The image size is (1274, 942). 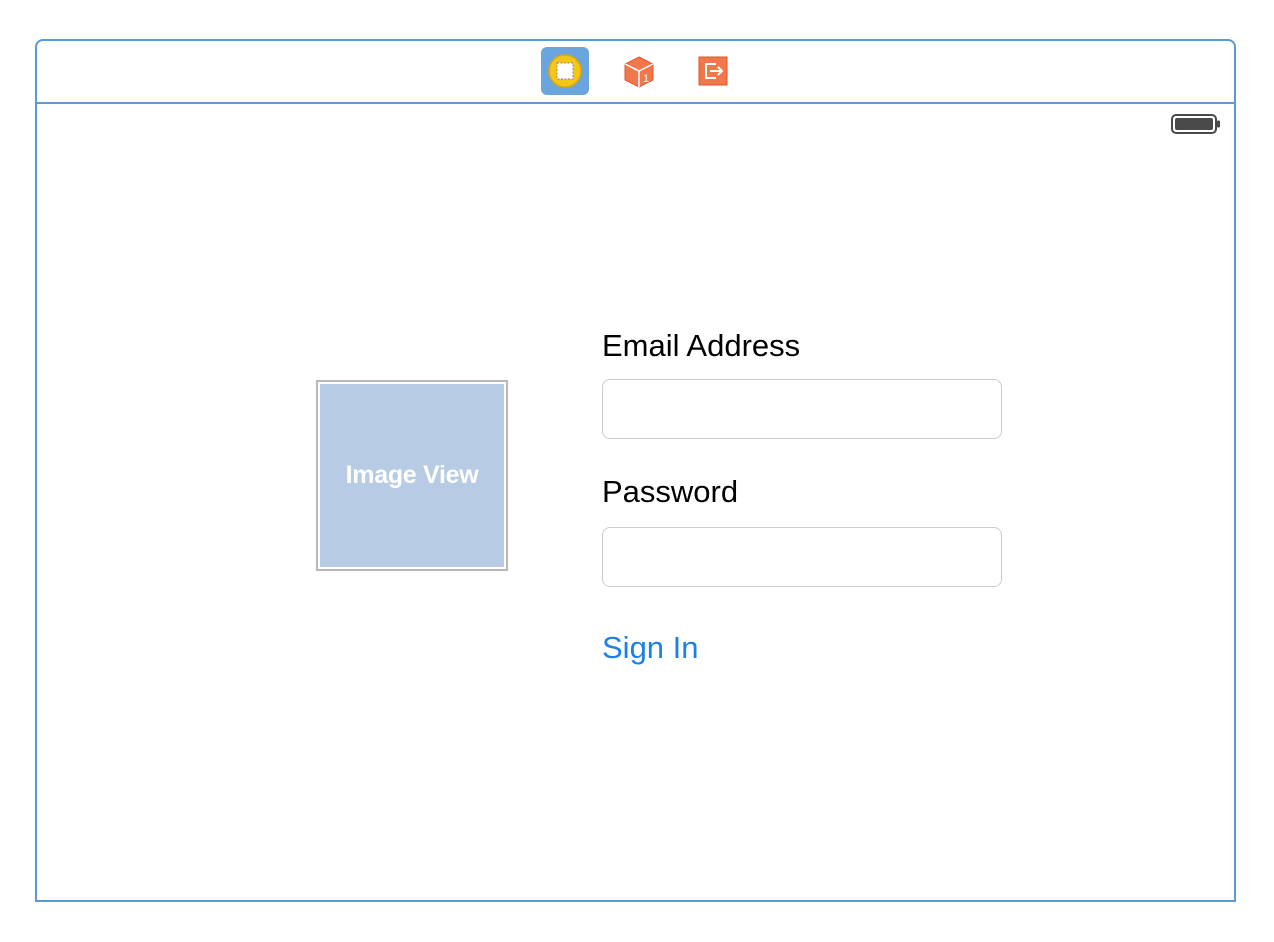 What do you see at coordinates (1196, 124) in the screenshot?
I see `battery-icon` at bounding box center [1196, 124].